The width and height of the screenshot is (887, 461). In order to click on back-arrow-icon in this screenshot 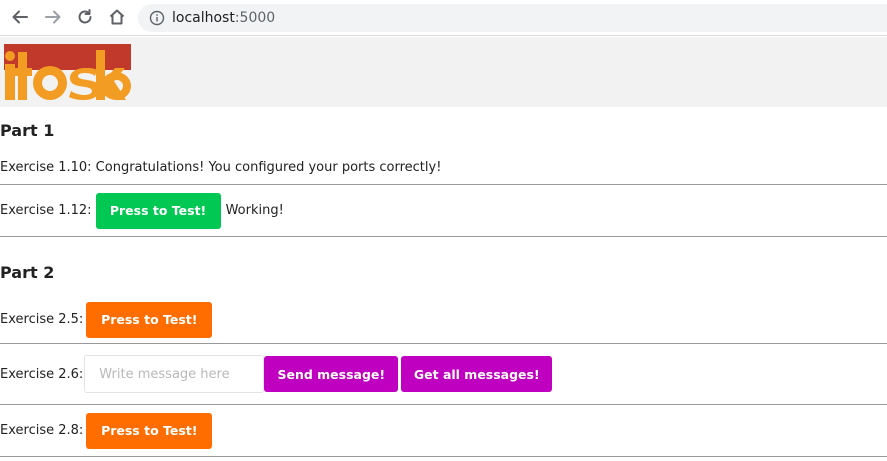, I will do `click(20, 17)`.